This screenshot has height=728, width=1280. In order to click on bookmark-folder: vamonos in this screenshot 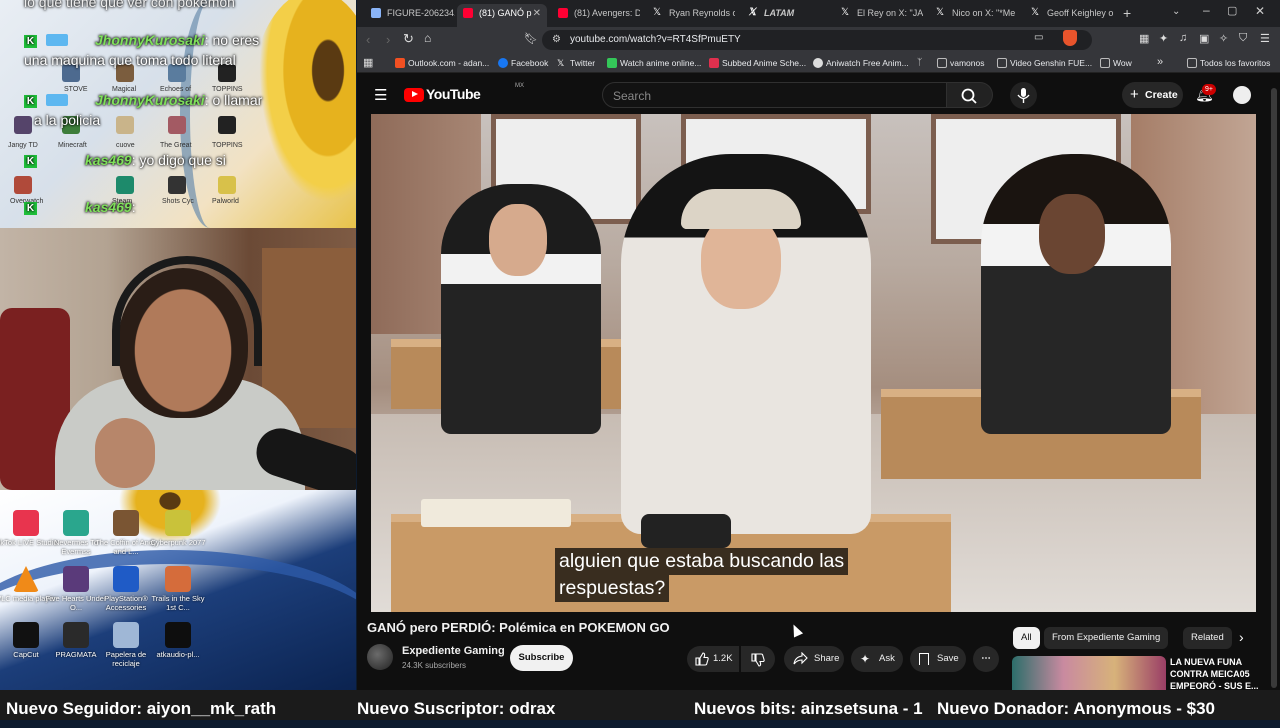, I will do `click(961, 63)`.